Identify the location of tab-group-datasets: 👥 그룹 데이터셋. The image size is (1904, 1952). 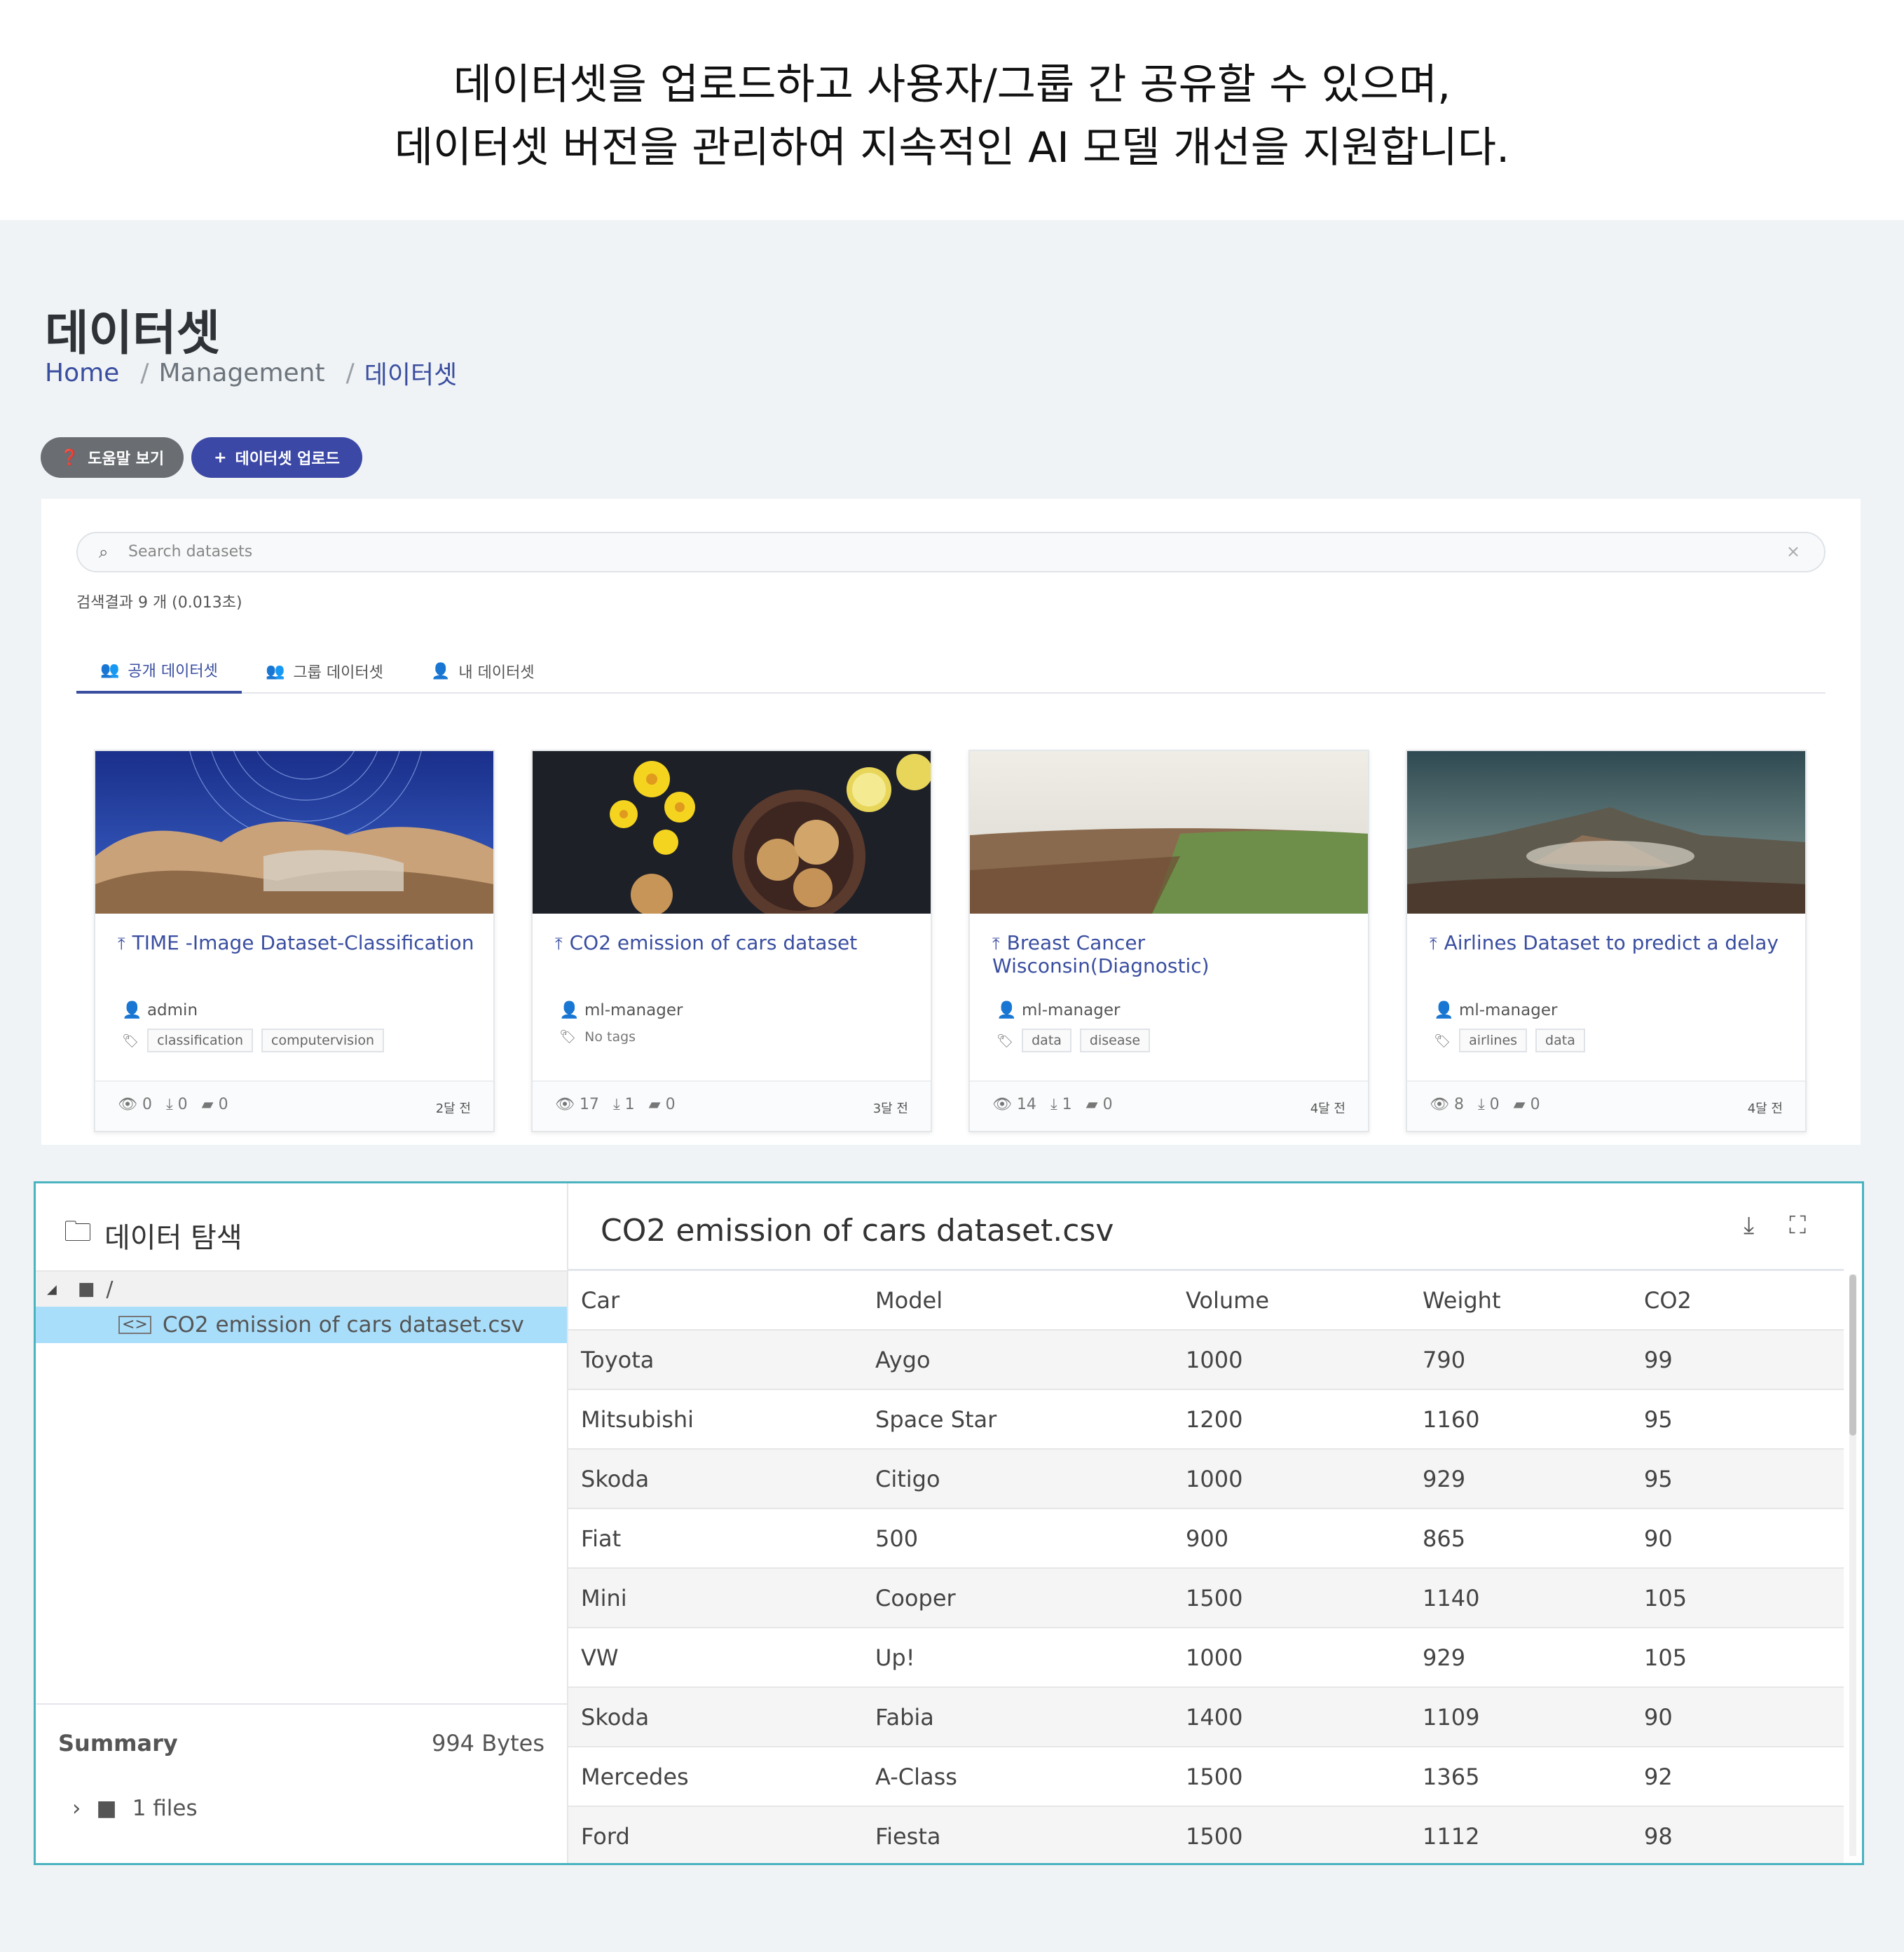
(325, 671).